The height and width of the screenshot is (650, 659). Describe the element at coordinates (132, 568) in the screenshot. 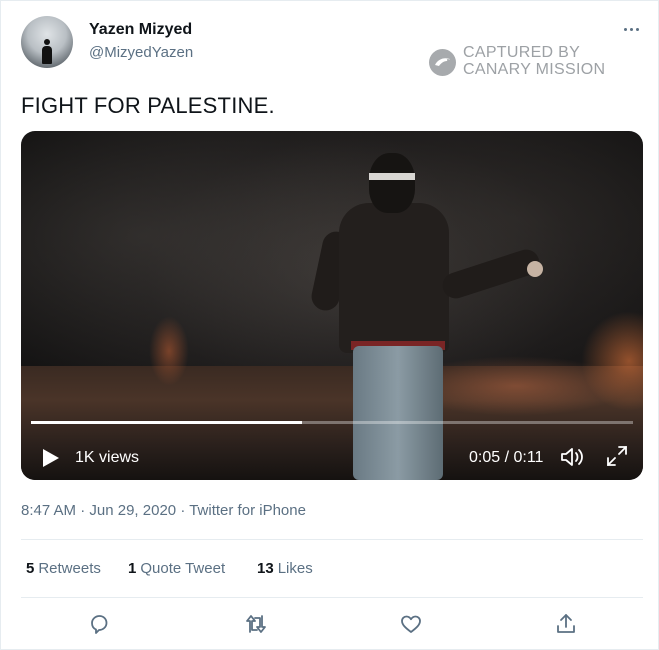

I see `quote-tweets-count: 1` at that location.